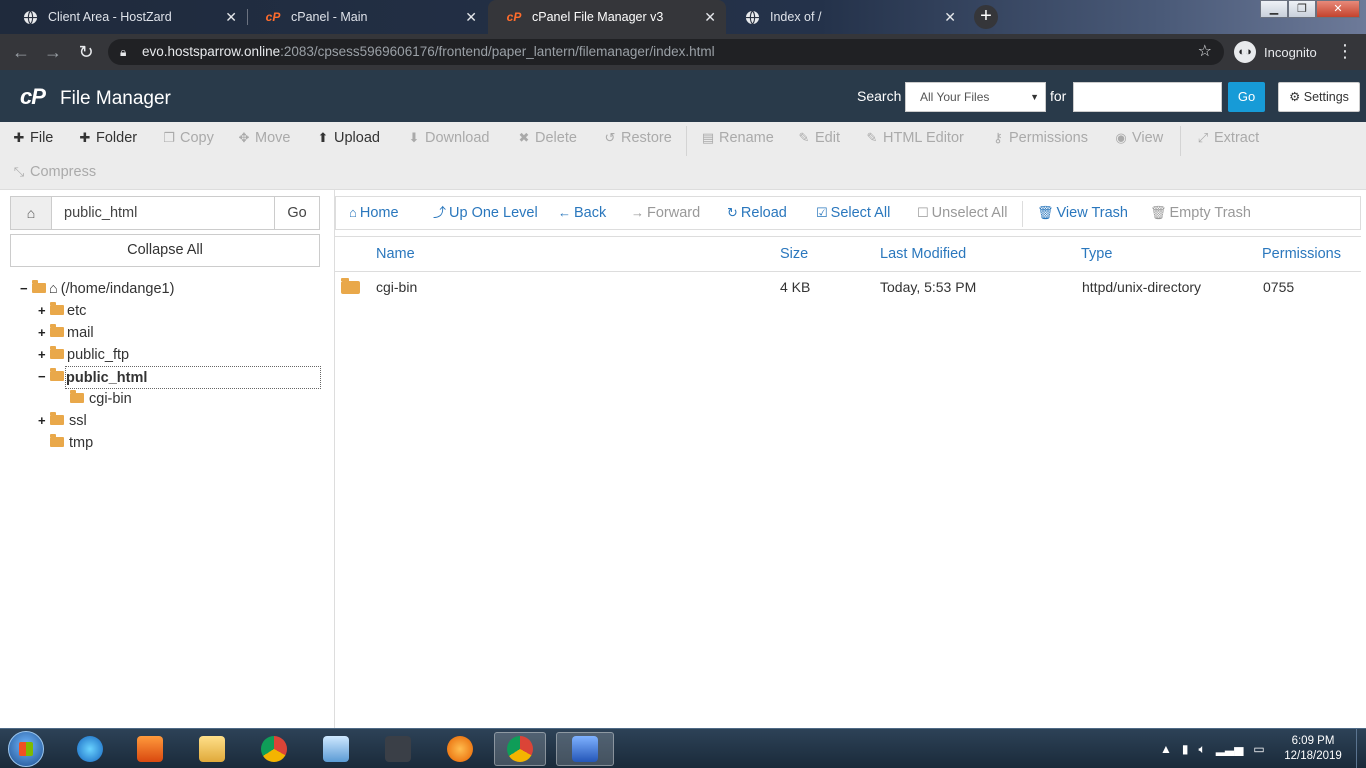 The height and width of the screenshot is (768, 1366). I want to click on media-player-icon, so click(150, 749).